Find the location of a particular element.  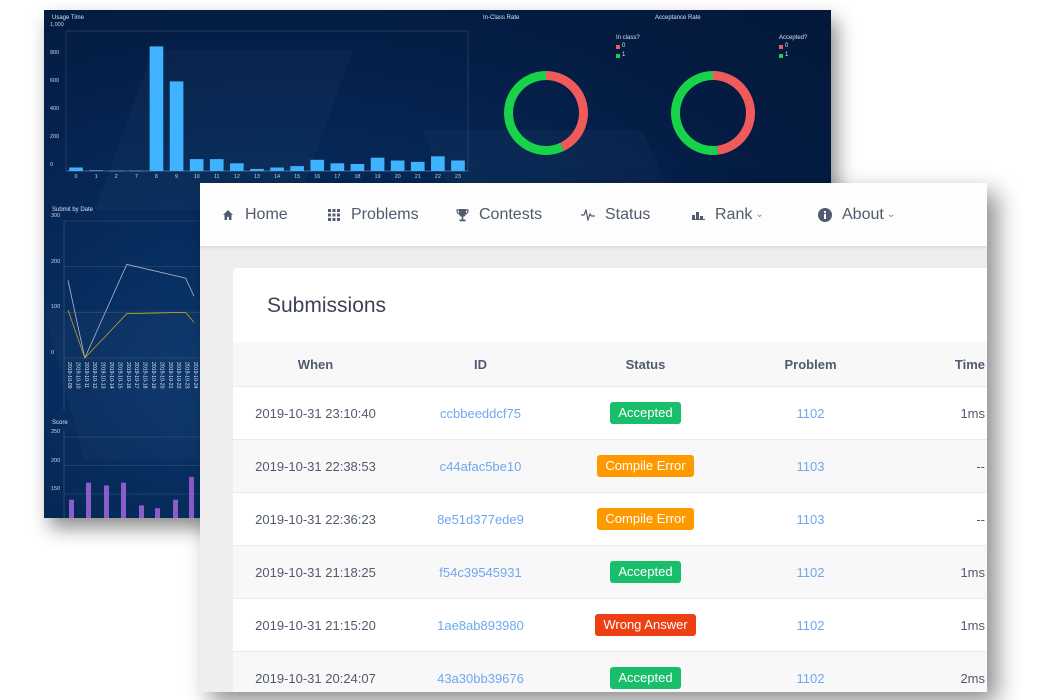

nav-home: Home is located at coordinates (254, 214).